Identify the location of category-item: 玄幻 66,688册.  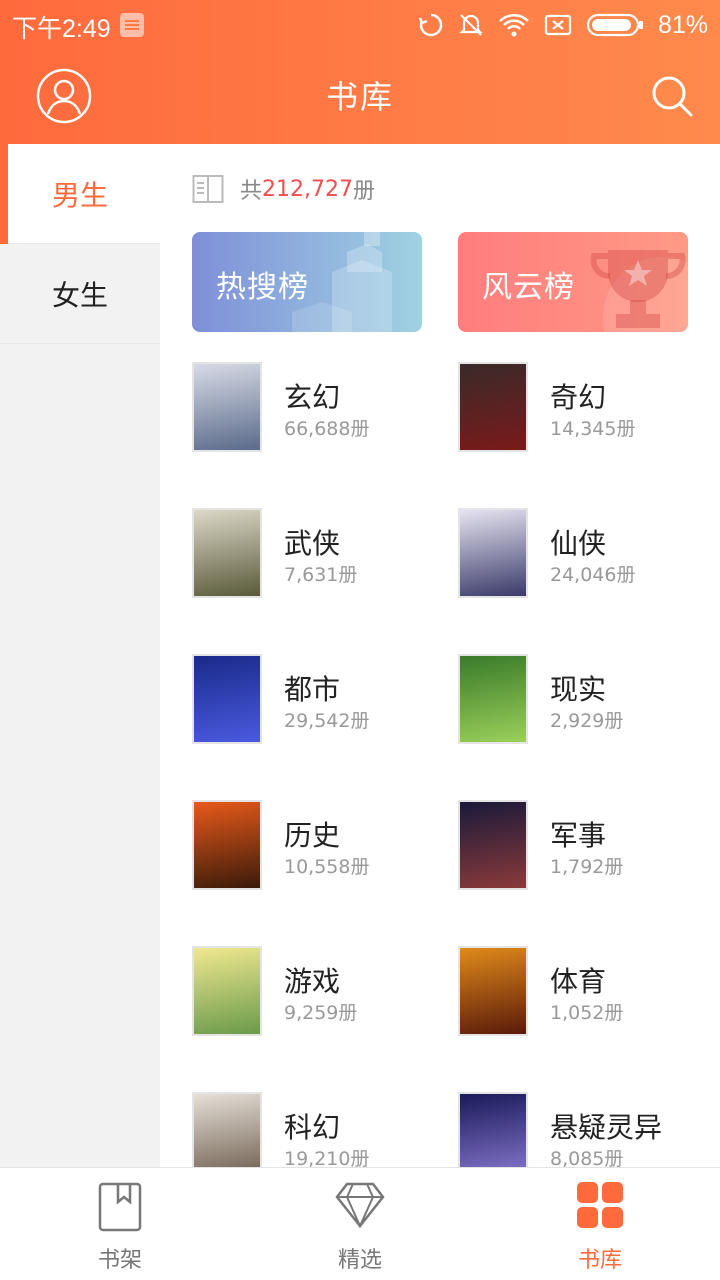
(322, 408).